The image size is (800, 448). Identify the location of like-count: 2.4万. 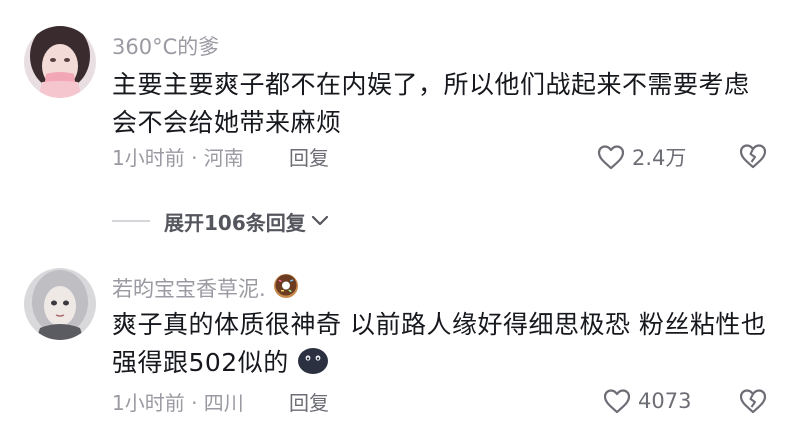
(659, 158).